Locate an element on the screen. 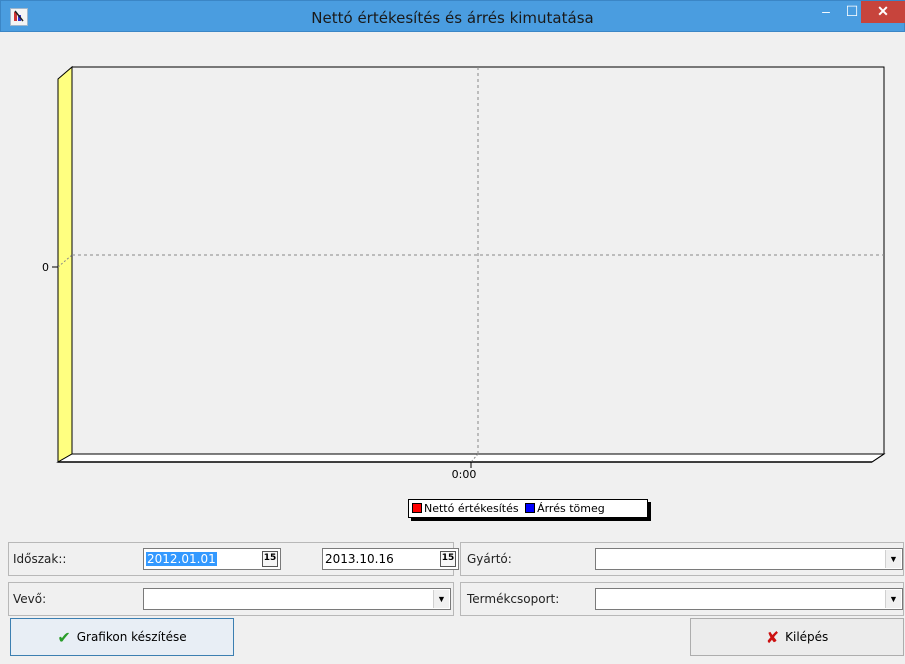 The height and width of the screenshot is (664, 905). manufacturer-row: Gyártó: ▼ is located at coordinates (682, 559).